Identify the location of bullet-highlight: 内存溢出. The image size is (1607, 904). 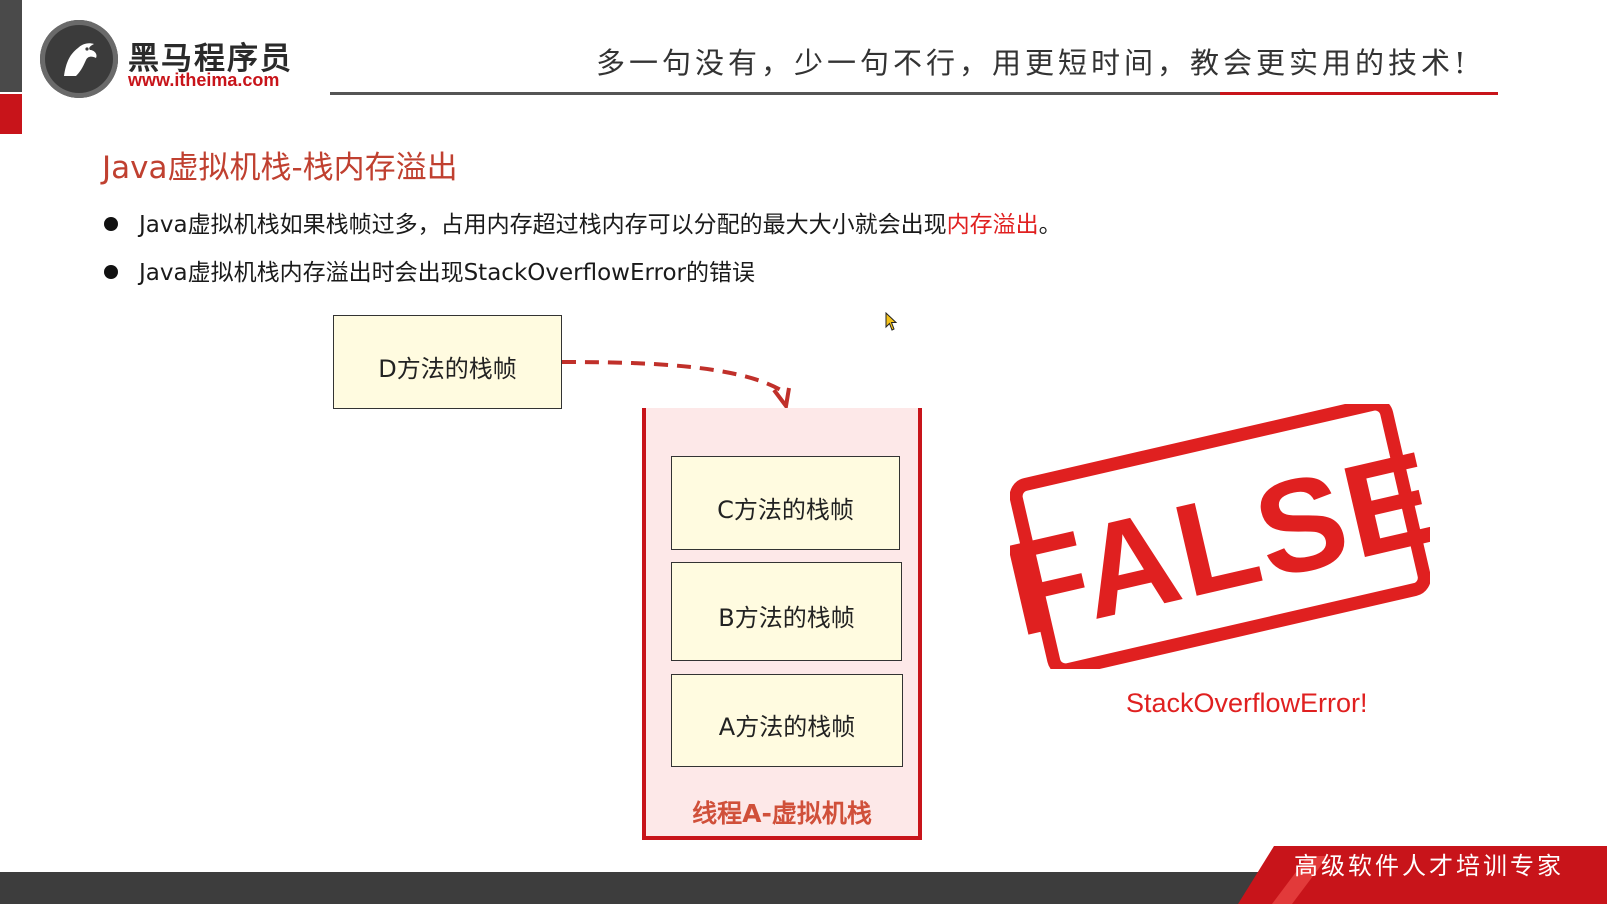
(992, 225).